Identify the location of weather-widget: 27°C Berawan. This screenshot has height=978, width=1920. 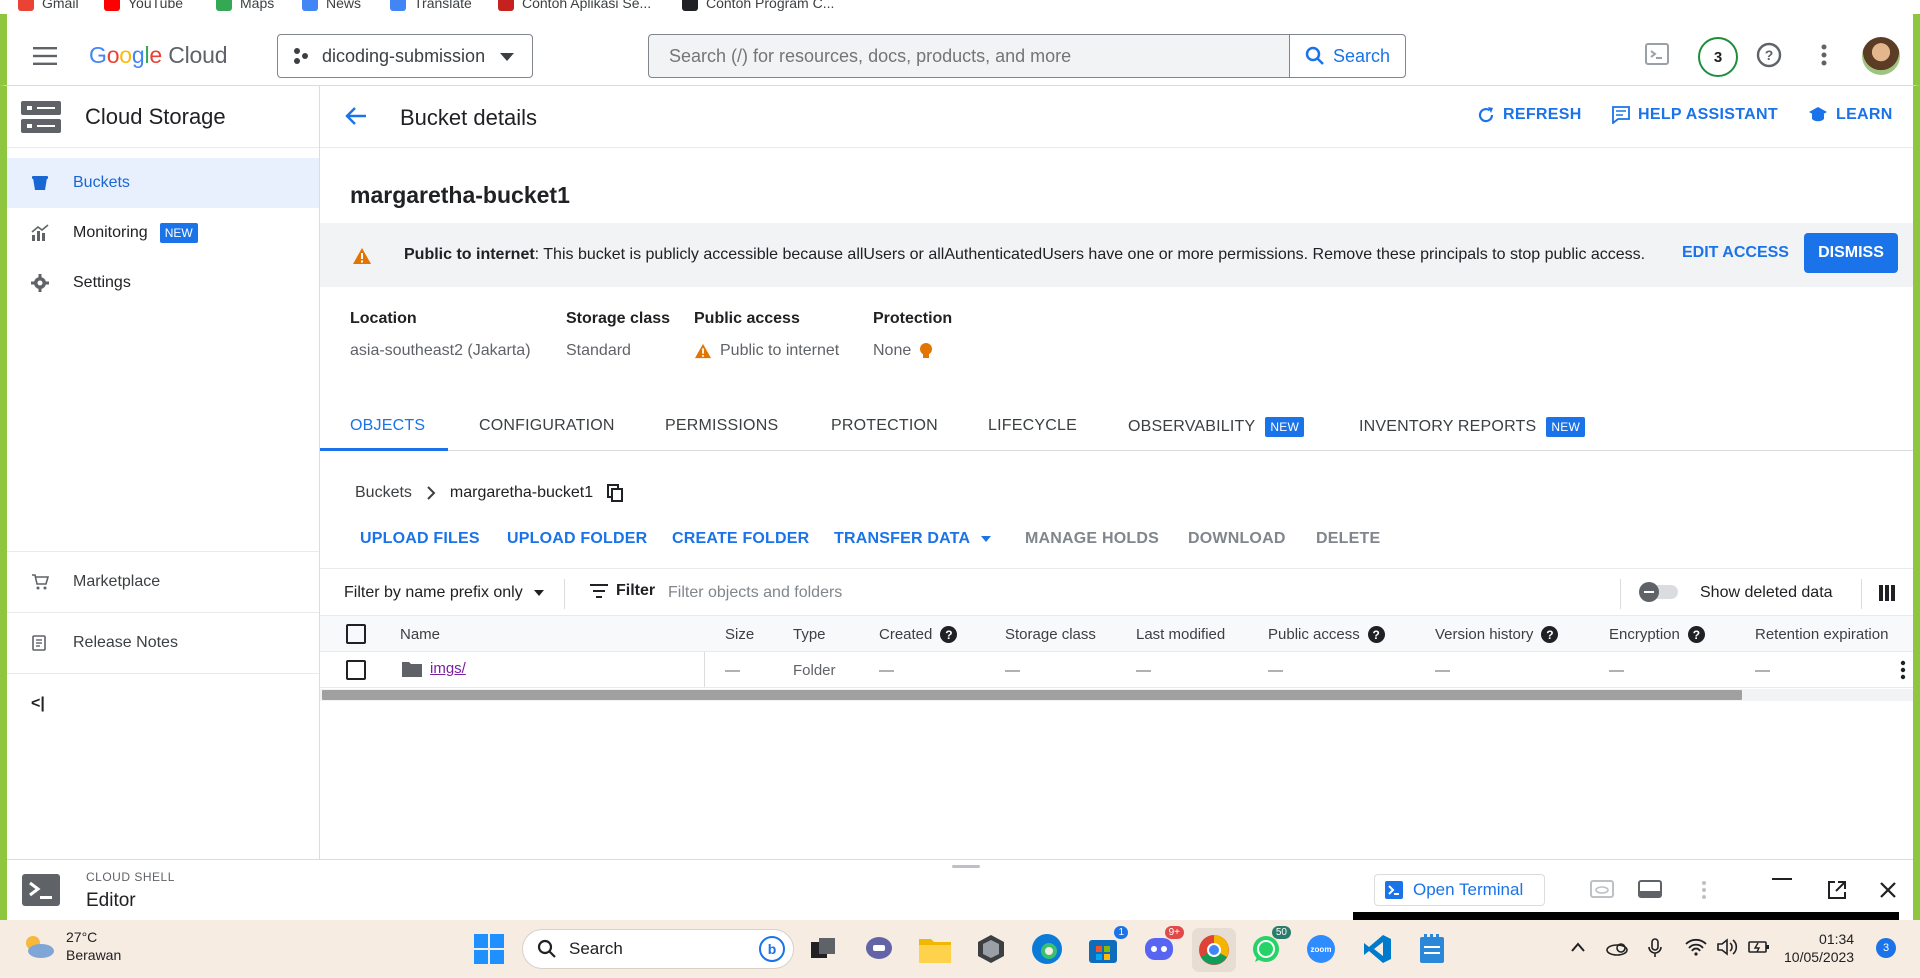
(70, 946).